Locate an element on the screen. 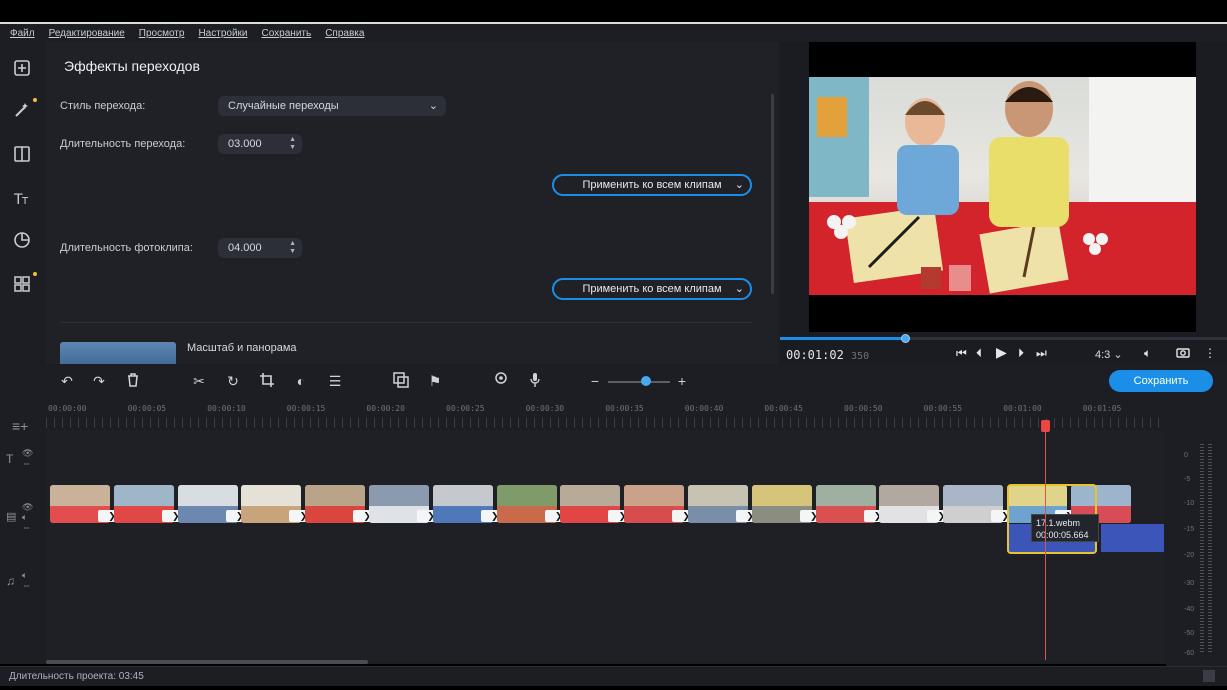 The height and width of the screenshot is (690, 1227). audio-track-controls-icon: 🔈︎ ⇔ is located at coordinates (26, 580).